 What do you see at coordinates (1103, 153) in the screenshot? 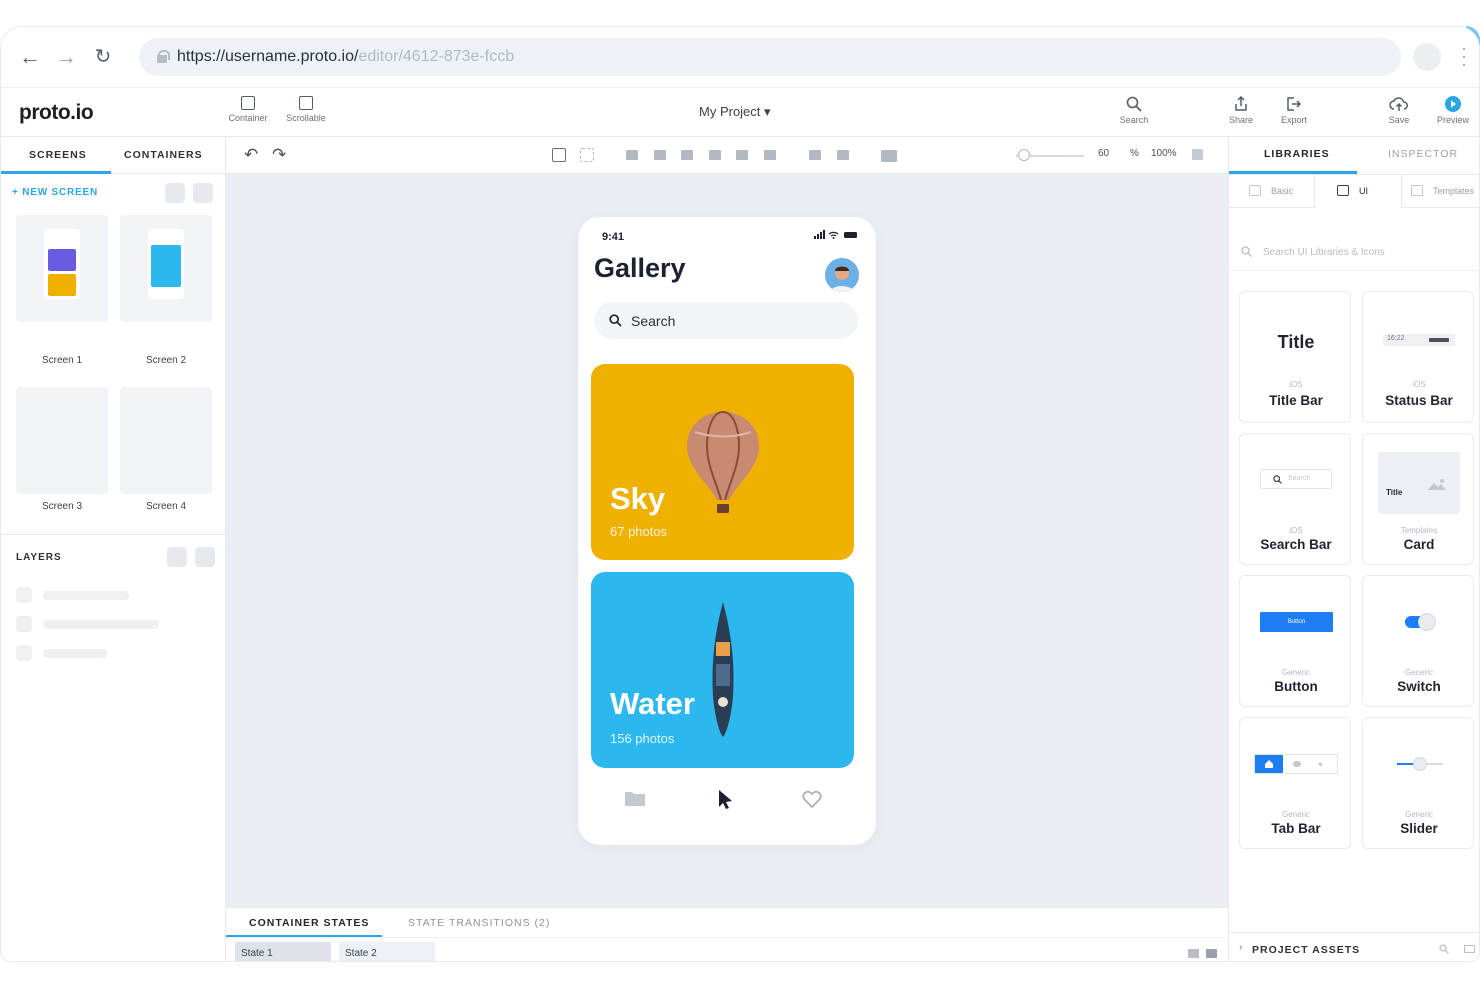
I see `zoom-value: 60` at bounding box center [1103, 153].